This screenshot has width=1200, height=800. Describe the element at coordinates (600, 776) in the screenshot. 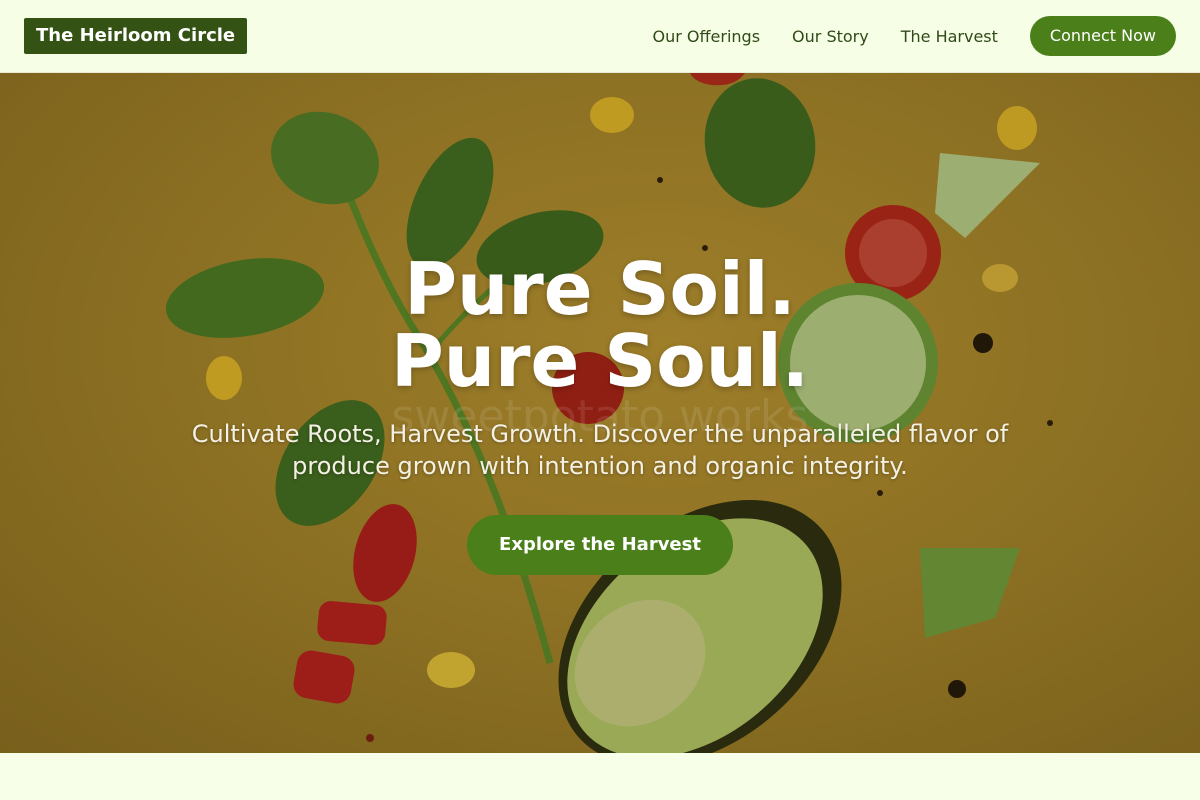

I see `next-section-strip` at that location.